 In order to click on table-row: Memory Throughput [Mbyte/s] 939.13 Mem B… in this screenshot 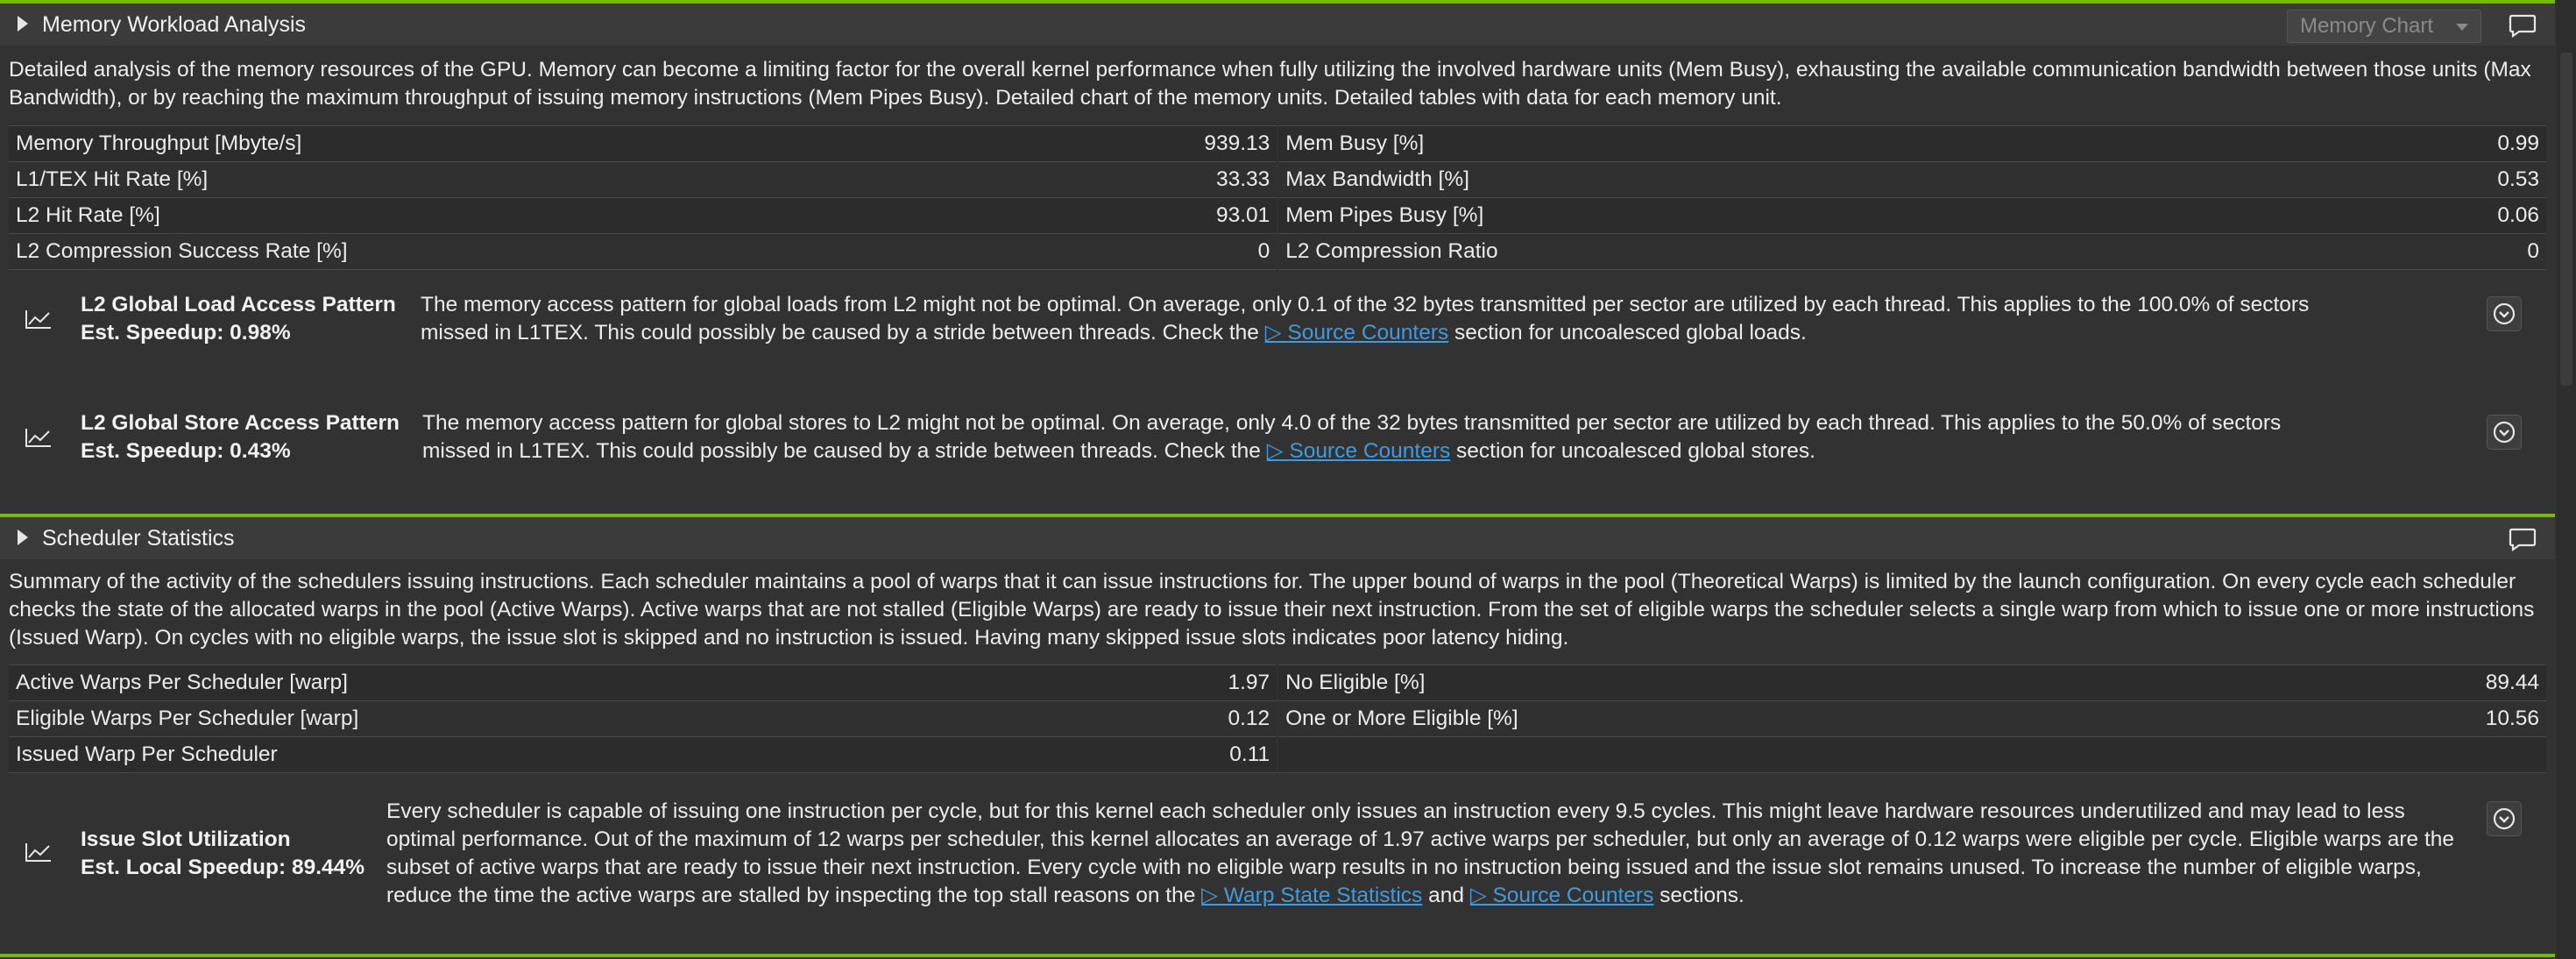, I will do `click(1277, 143)`.